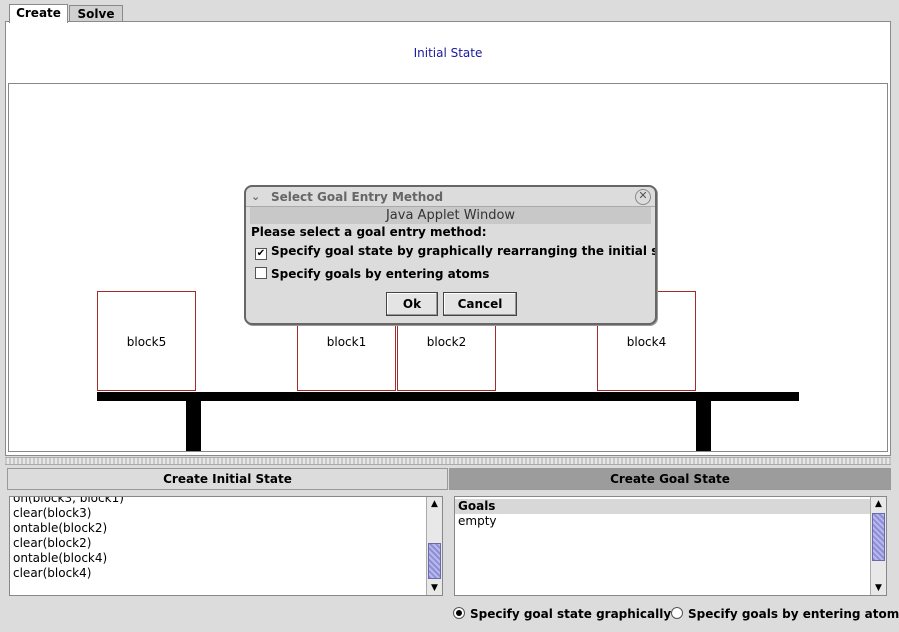 This screenshot has width=899, height=632. I want to click on ok-button: Ok, so click(412, 304).